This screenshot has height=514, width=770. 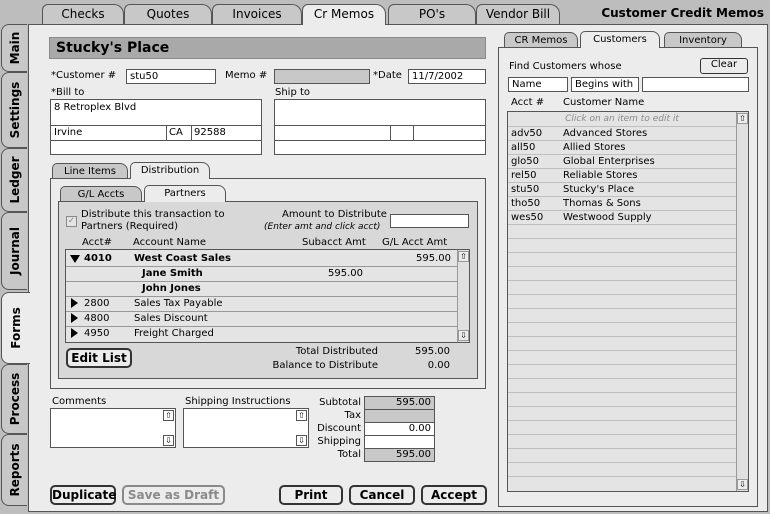 What do you see at coordinates (75, 259) in the screenshot?
I see `expanded-triangle-icon` at bounding box center [75, 259].